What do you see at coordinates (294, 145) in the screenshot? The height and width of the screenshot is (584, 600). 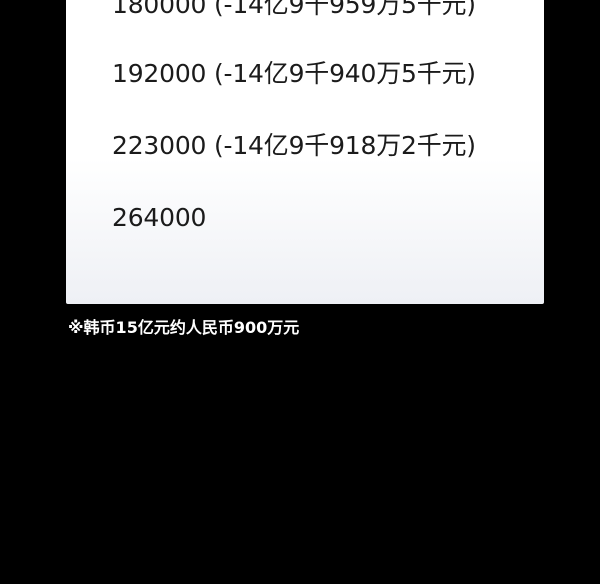 I see `amount-line-3: 223000 (-14亿9千918万2千元)` at bounding box center [294, 145].